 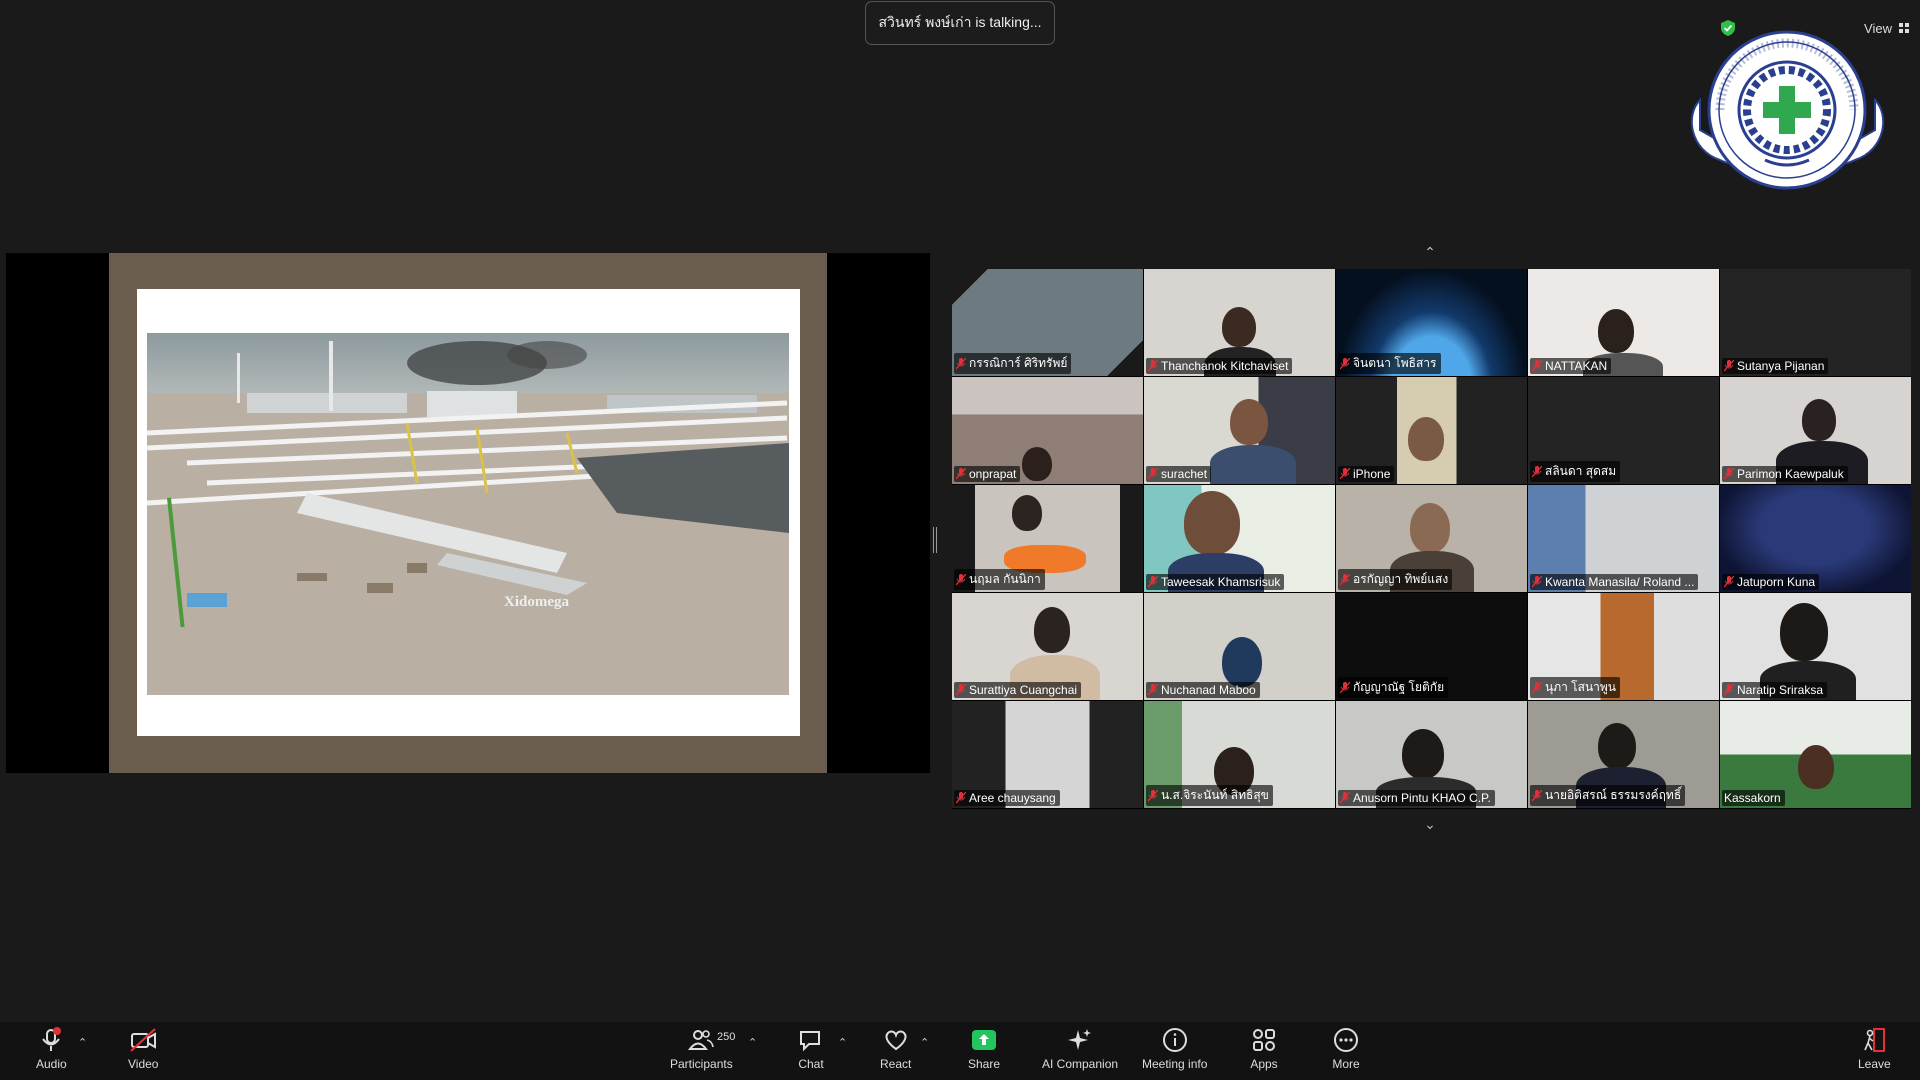 What do you see at coordinates (1346, 1064) in the screenshot?
I see `more-label: More` at bounding box center [1346, 1064].